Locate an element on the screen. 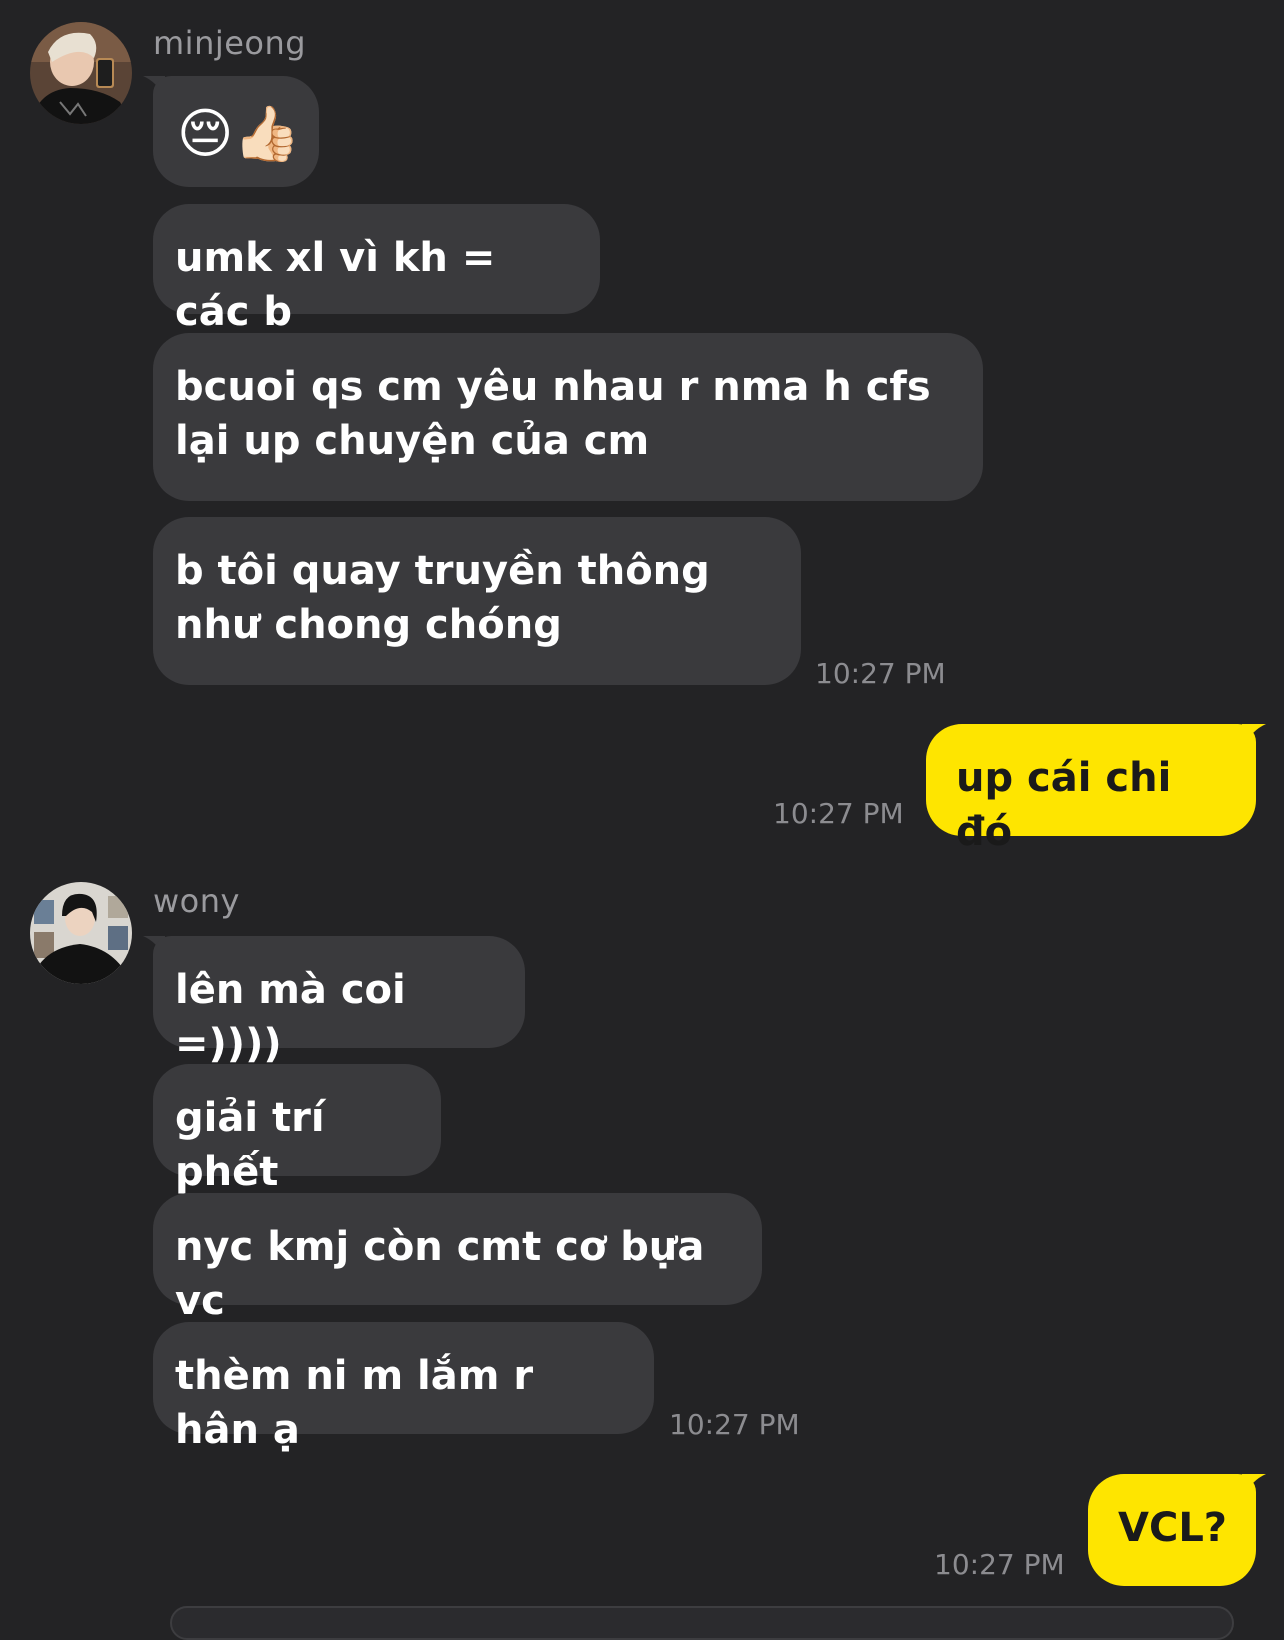 The height and width of the screenshot is (1640, 1284). wony-avatar-image is located at coordinates (81, 933).